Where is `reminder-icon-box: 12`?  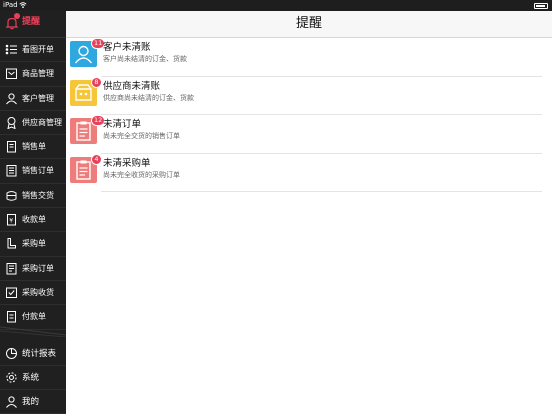
reminder-icon-box: 12 is located at coordinates (88, 129).